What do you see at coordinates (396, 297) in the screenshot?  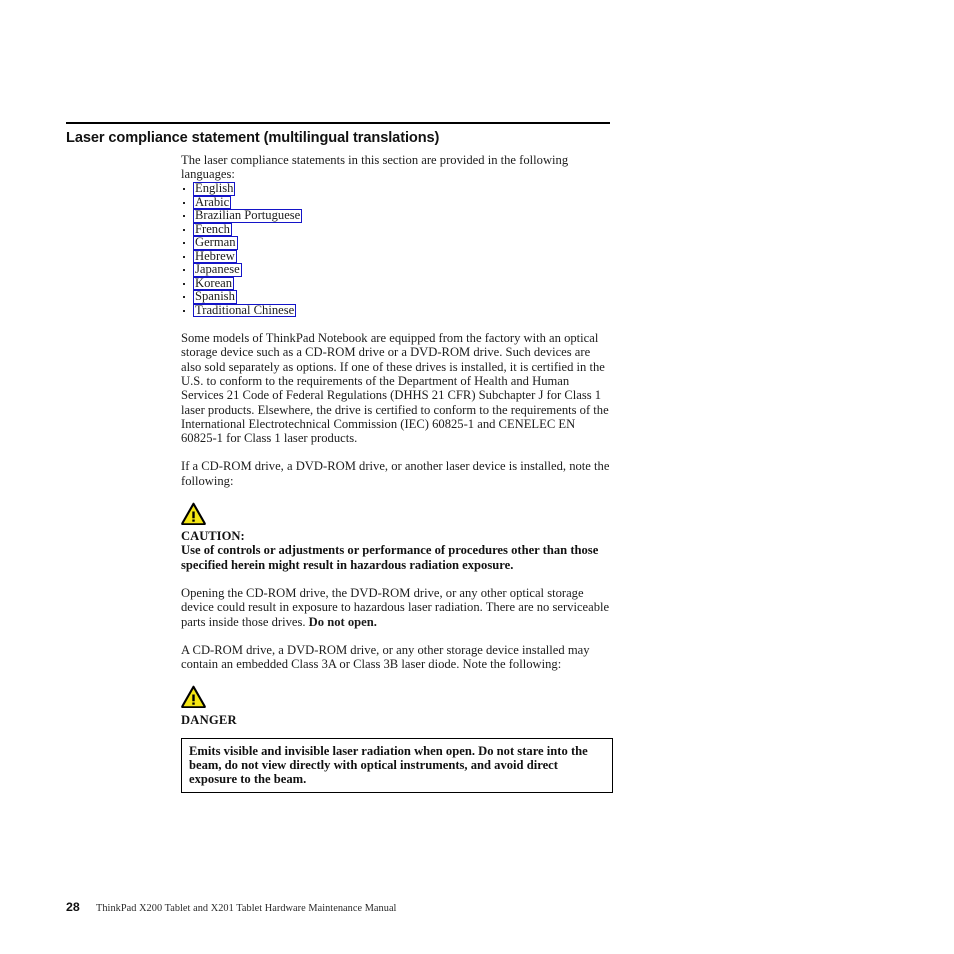 I see `list-item: Spanish` at bounding box center [396, 297].